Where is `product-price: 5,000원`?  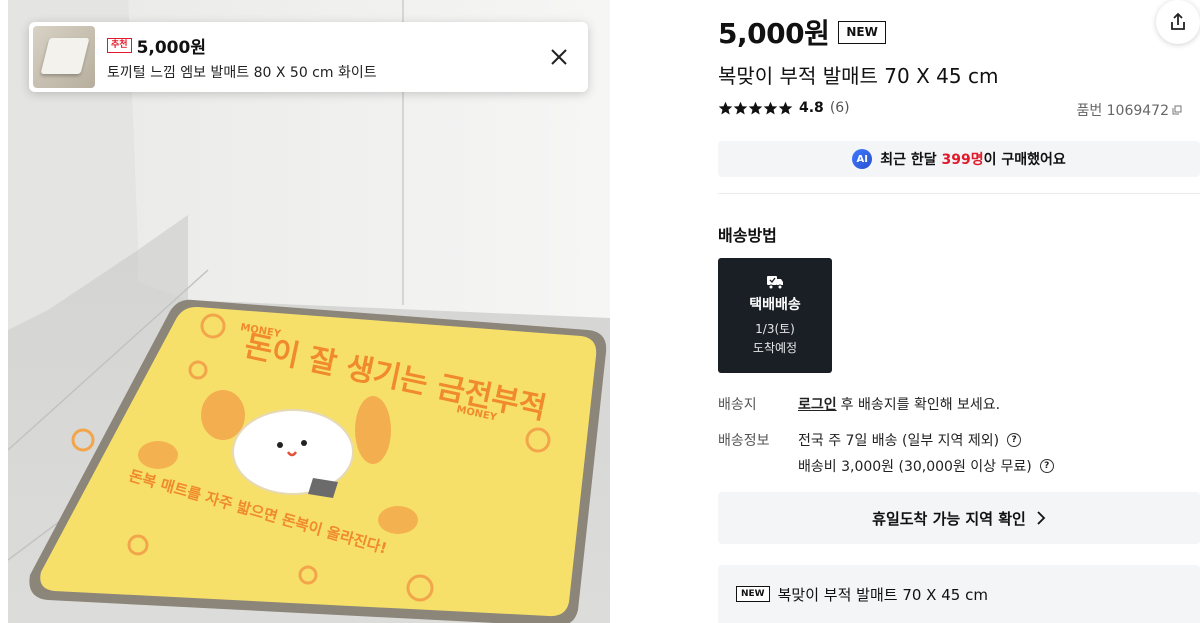
product-price: 5,000원 is located at coordinates (774, 33).